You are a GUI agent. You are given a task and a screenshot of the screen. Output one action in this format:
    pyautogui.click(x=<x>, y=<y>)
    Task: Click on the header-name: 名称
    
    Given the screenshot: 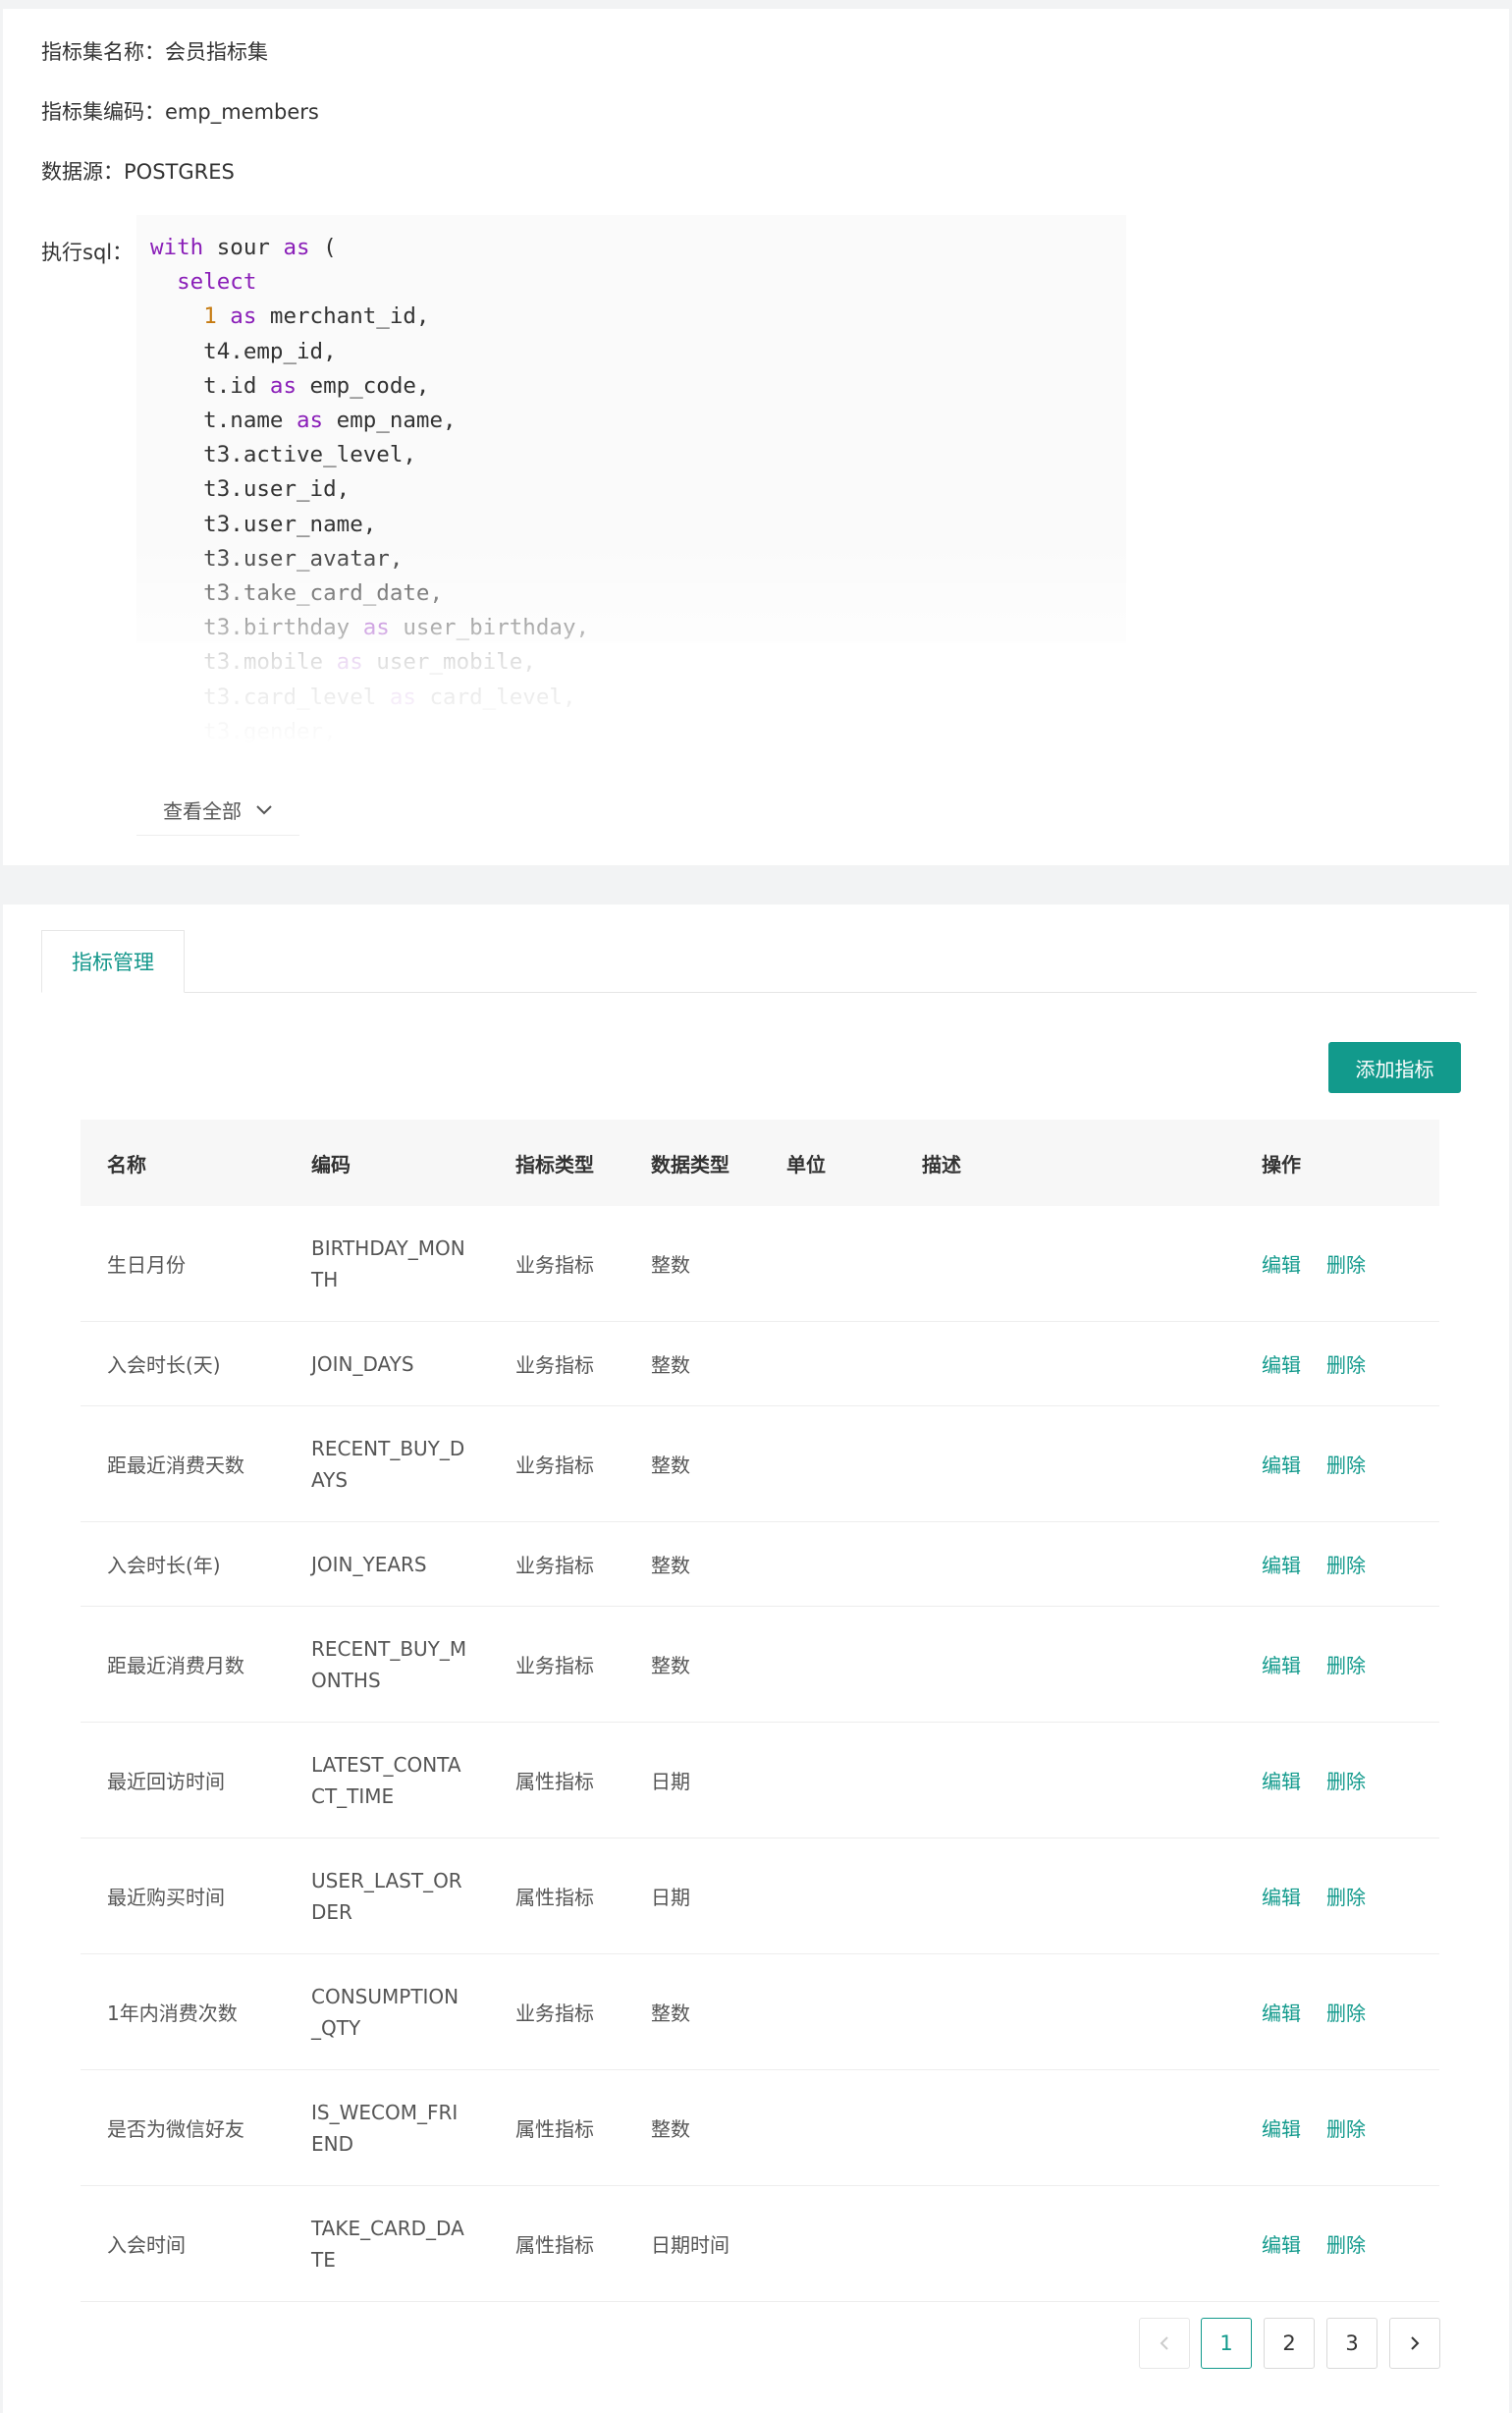 What is the action you would take?
    pyautogui.click(x=127, y=1164)
    